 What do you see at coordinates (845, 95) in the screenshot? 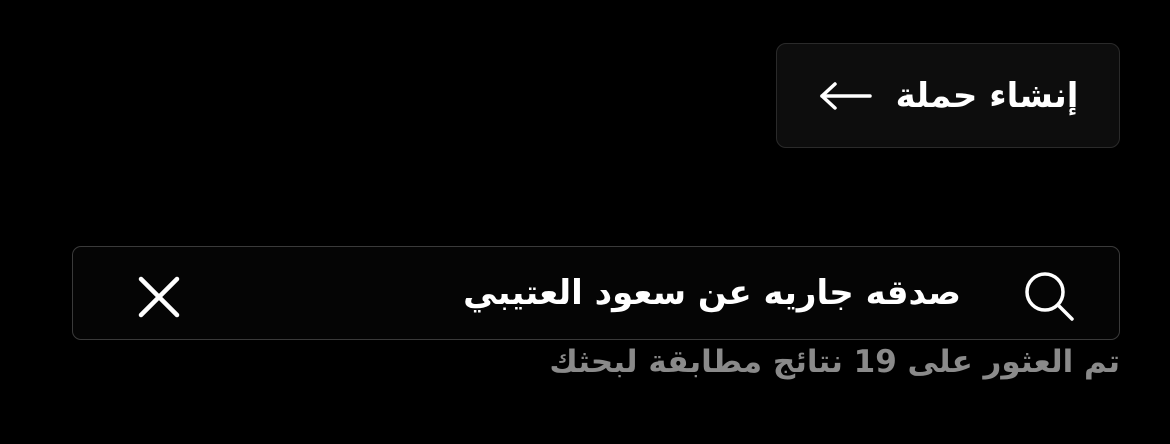
I see `arrow-left-icon` at bounding box center [845, 95].